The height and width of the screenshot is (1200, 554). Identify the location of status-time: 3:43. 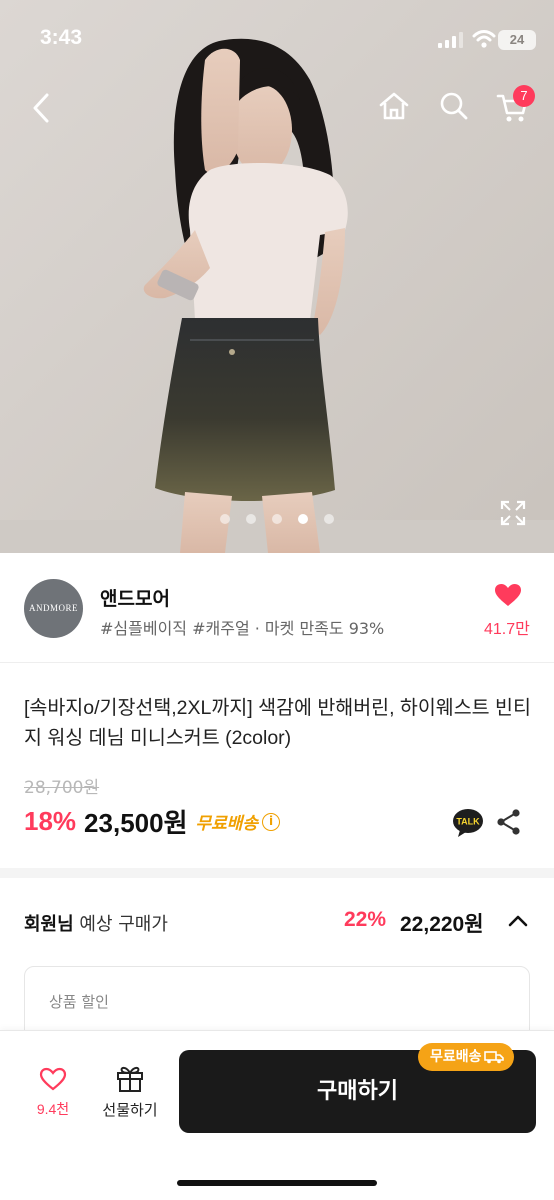
(61, 37).